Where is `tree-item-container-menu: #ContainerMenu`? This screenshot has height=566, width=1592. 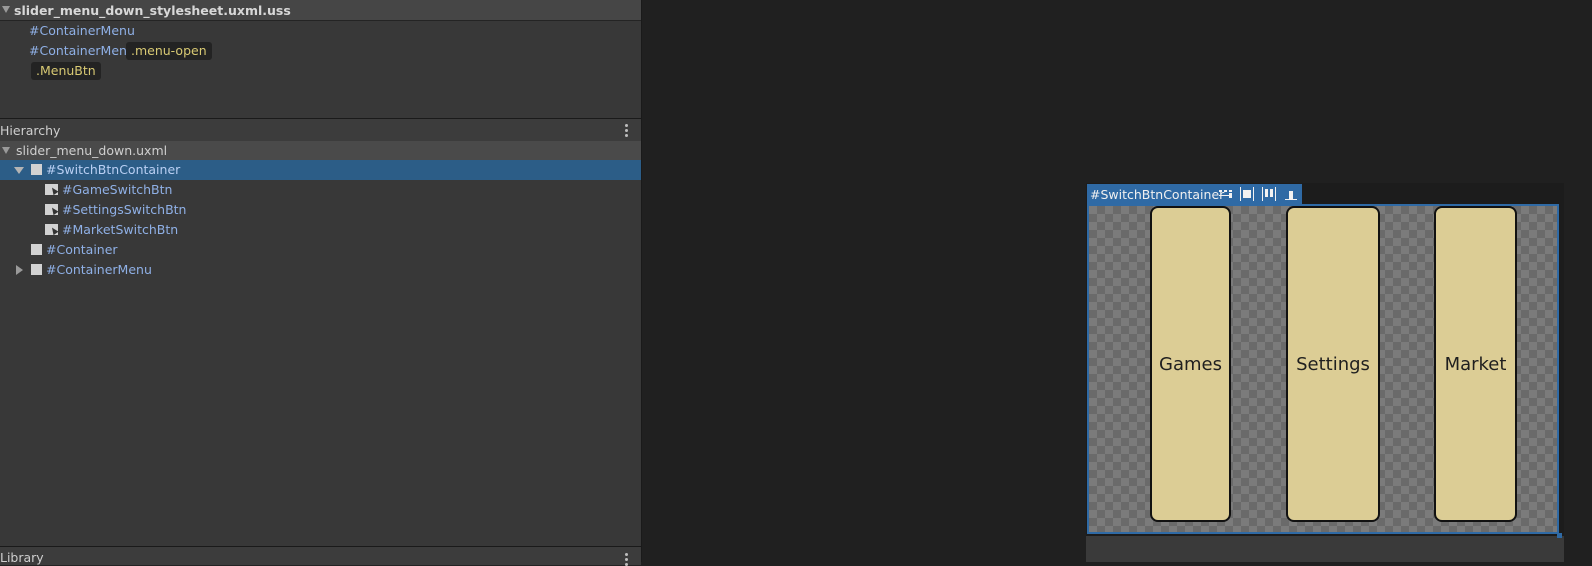
tree-item-container-menu: #ContainerMenu is located at coordinates (320, 270).